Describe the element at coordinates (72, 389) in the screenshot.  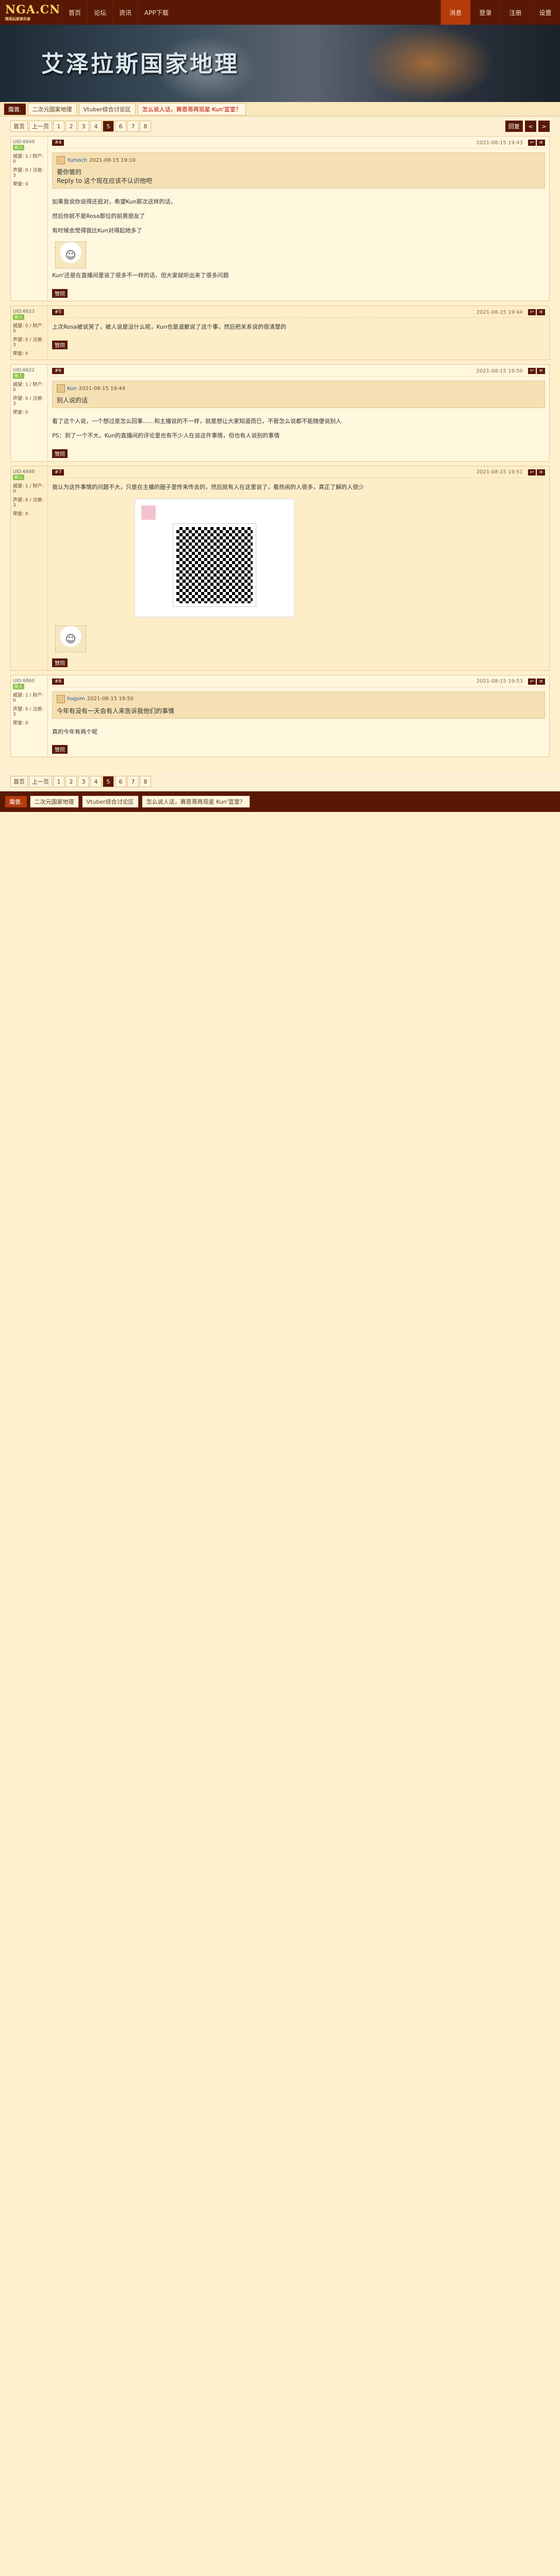
I see `quote-author: Kun` at that location.